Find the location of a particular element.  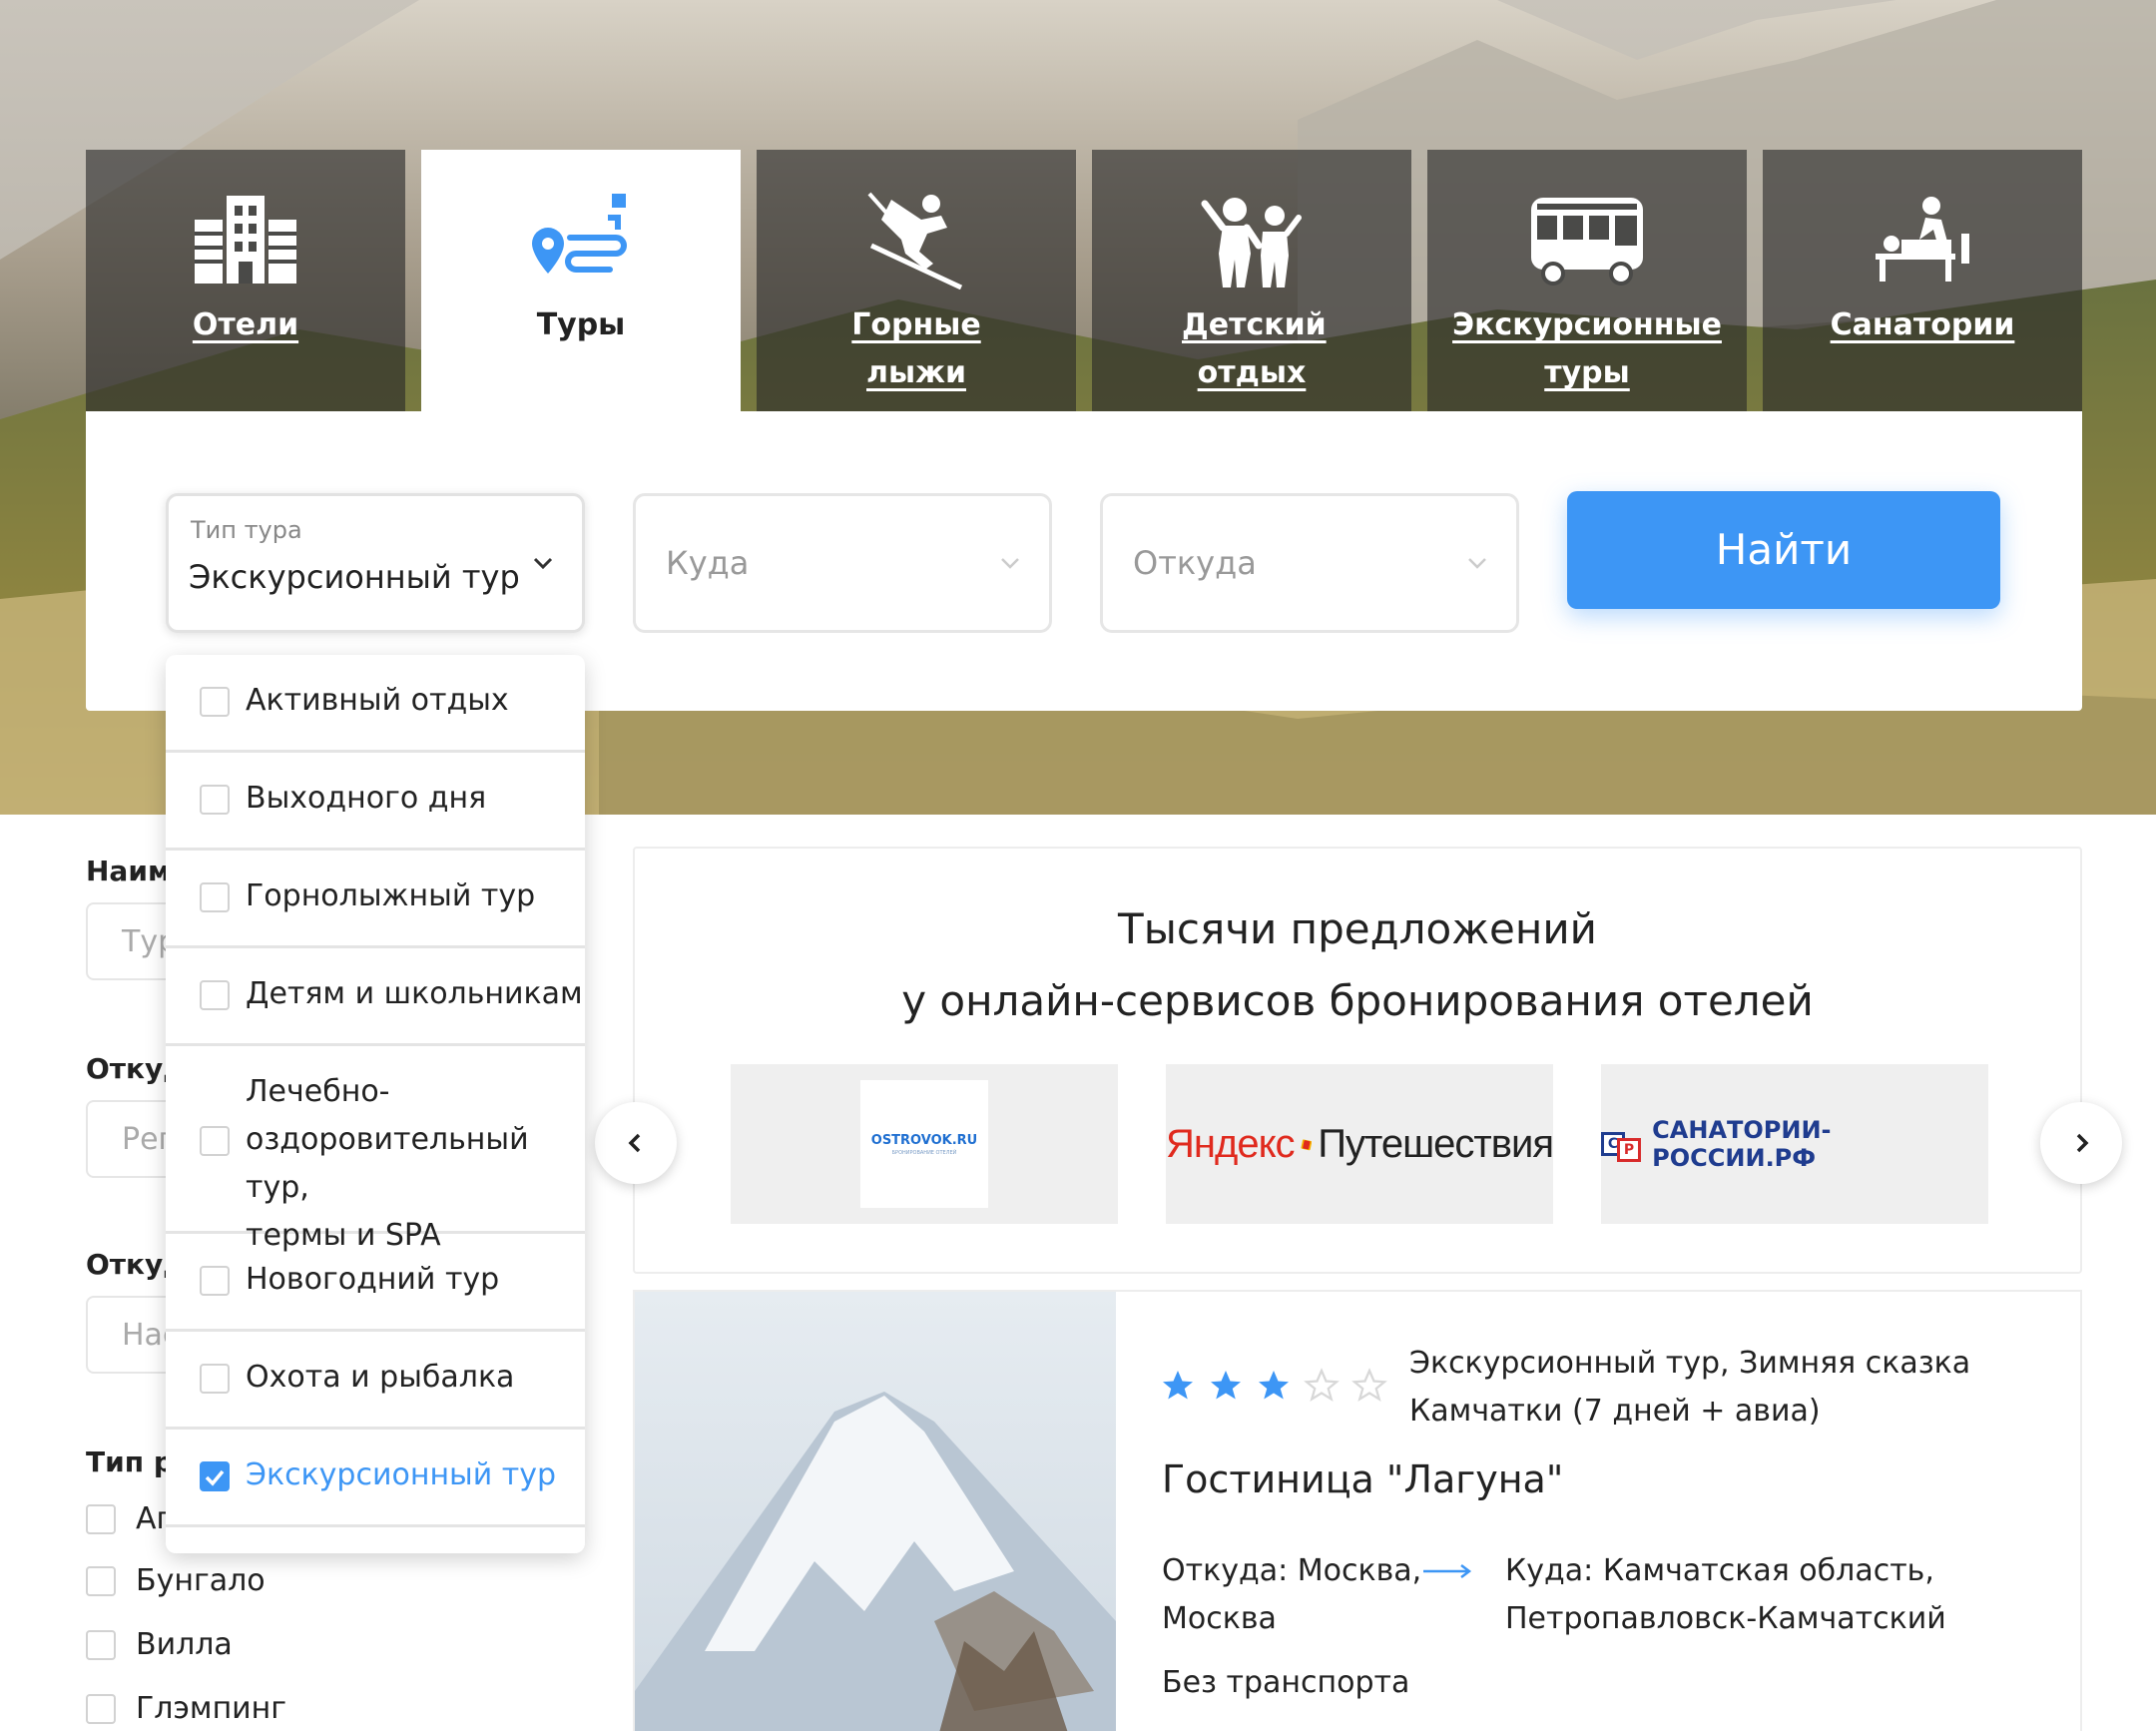

partners-heading-line2: у онлайн-сервисов бронирования отелей is located at coordinates (1357, 1000).